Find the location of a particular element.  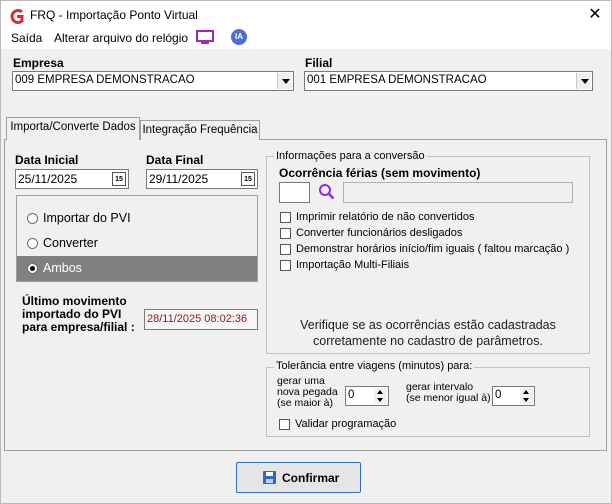

empresa-value: 009 EMPRESA DEMONSTRACAO is located at coordinates (105, 80).